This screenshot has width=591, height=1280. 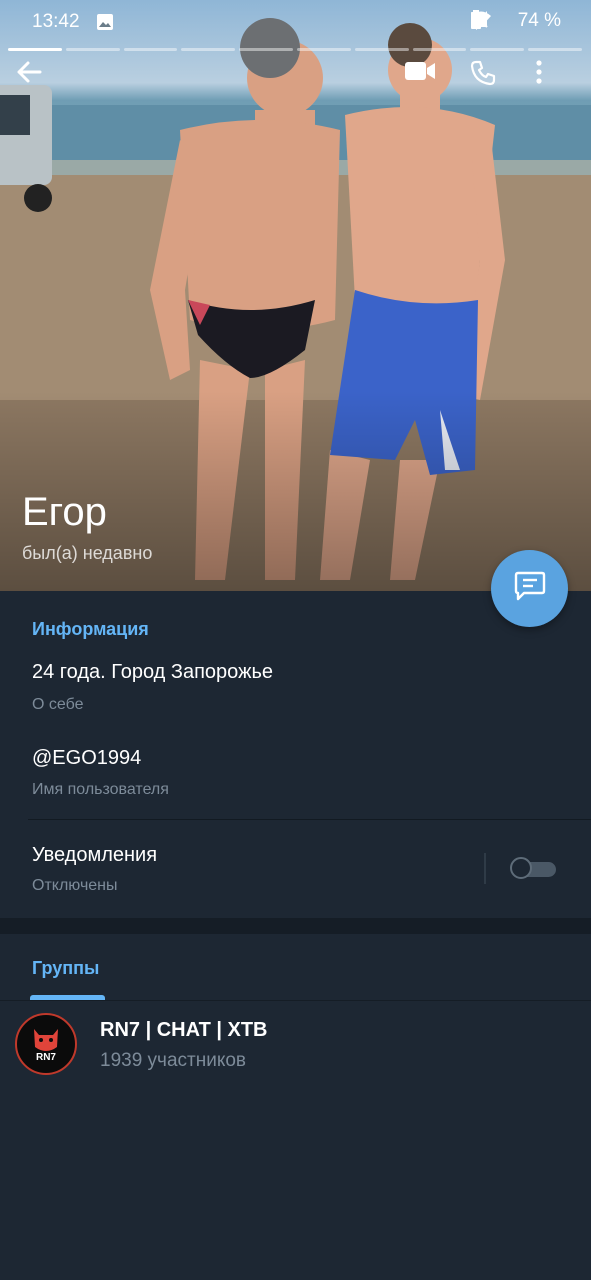 What do you see at coordinates (539, 20) in the screenshot?
I see `battery-percent: 74 %` at bounding box center [539, 20].